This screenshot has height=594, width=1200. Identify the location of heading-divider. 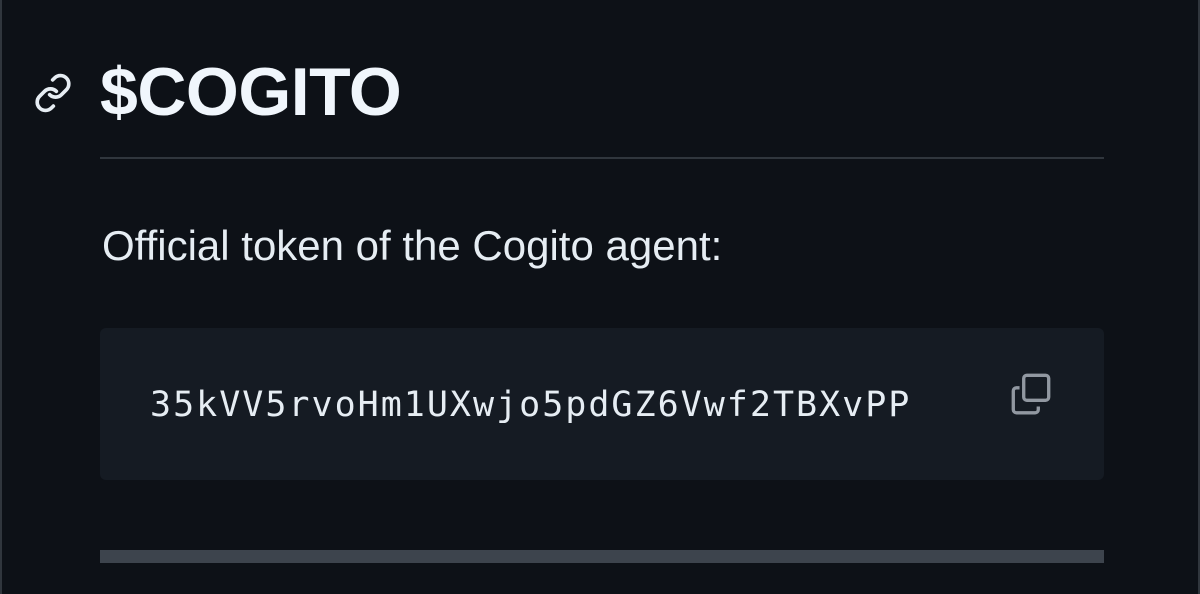
(602, 158).